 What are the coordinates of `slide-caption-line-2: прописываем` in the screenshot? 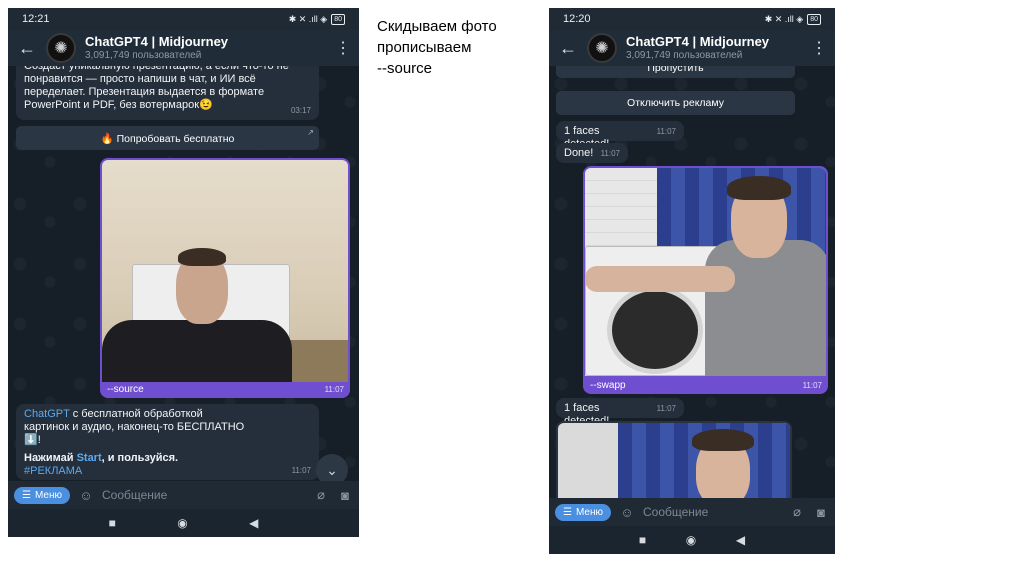 It's located at (424, 47).